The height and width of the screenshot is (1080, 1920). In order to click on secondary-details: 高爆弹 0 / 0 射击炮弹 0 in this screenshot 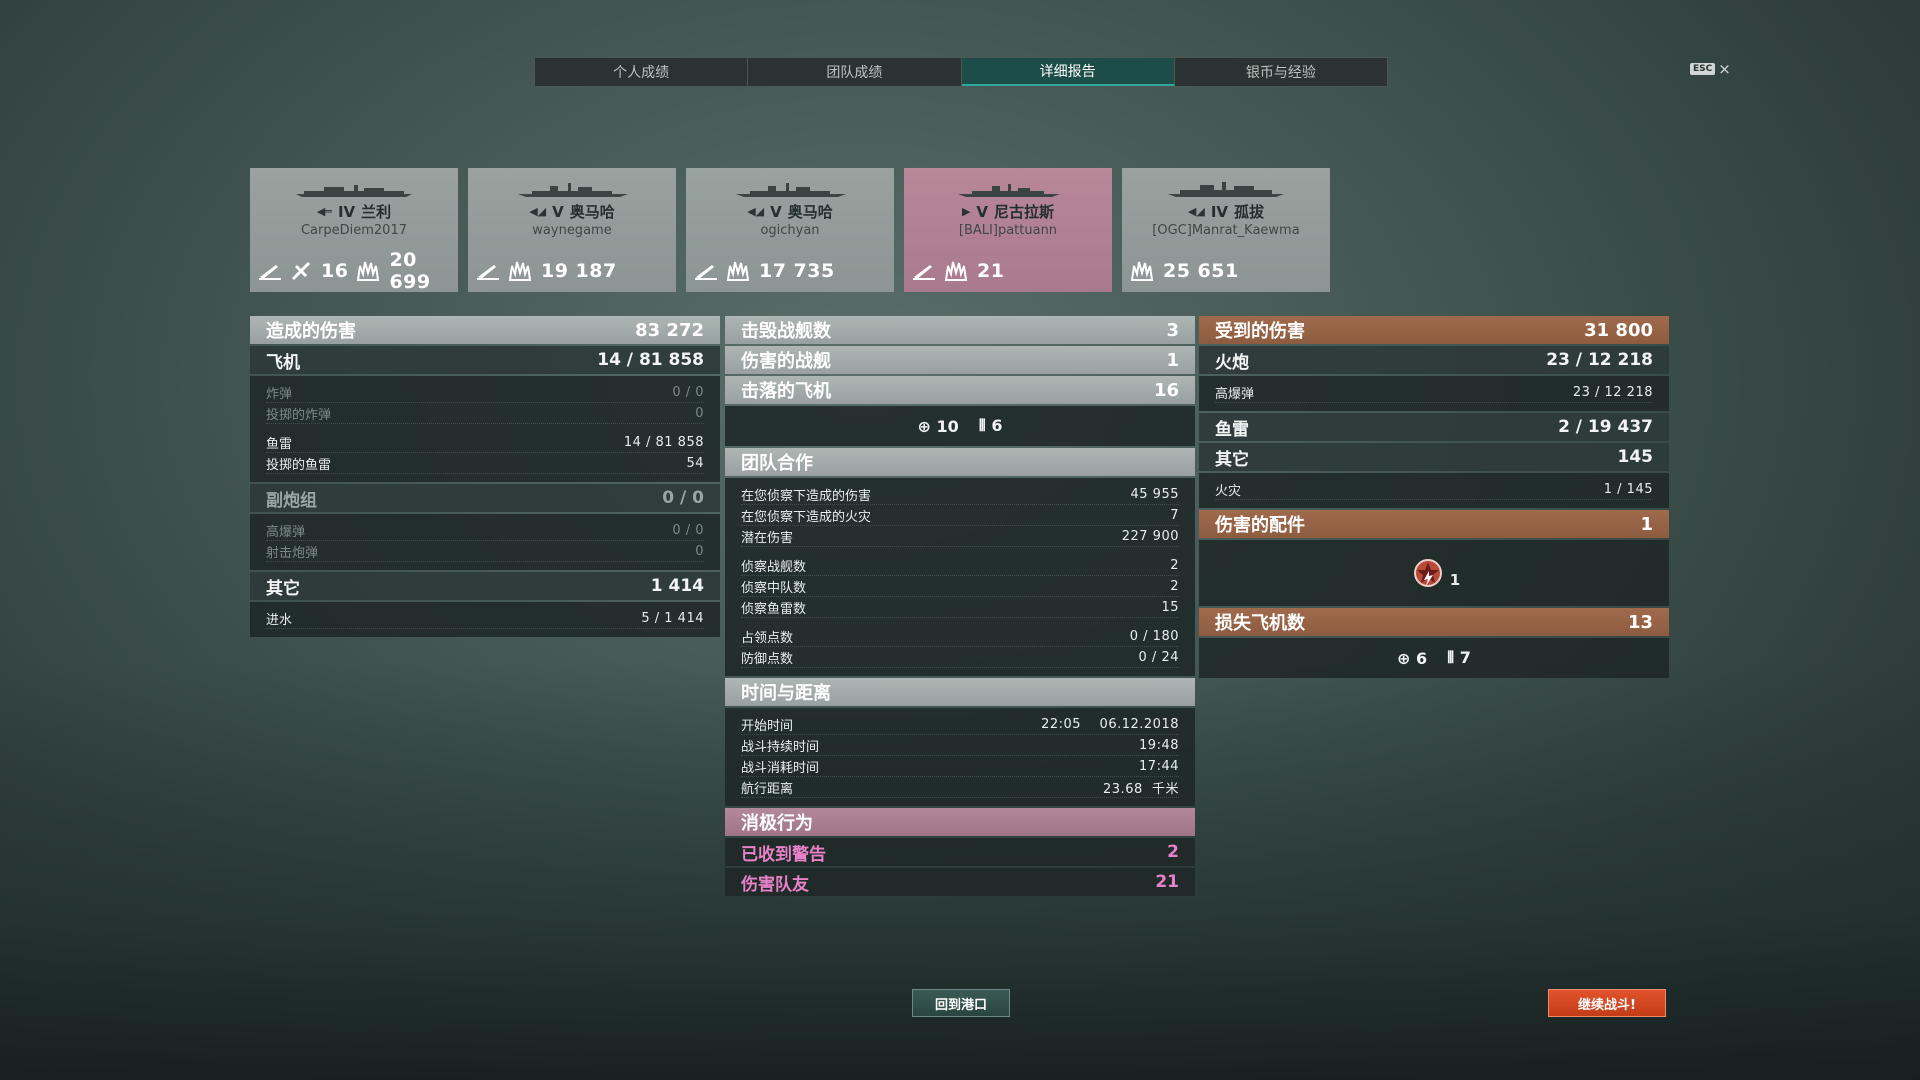, I will do `click(485, 542)`.